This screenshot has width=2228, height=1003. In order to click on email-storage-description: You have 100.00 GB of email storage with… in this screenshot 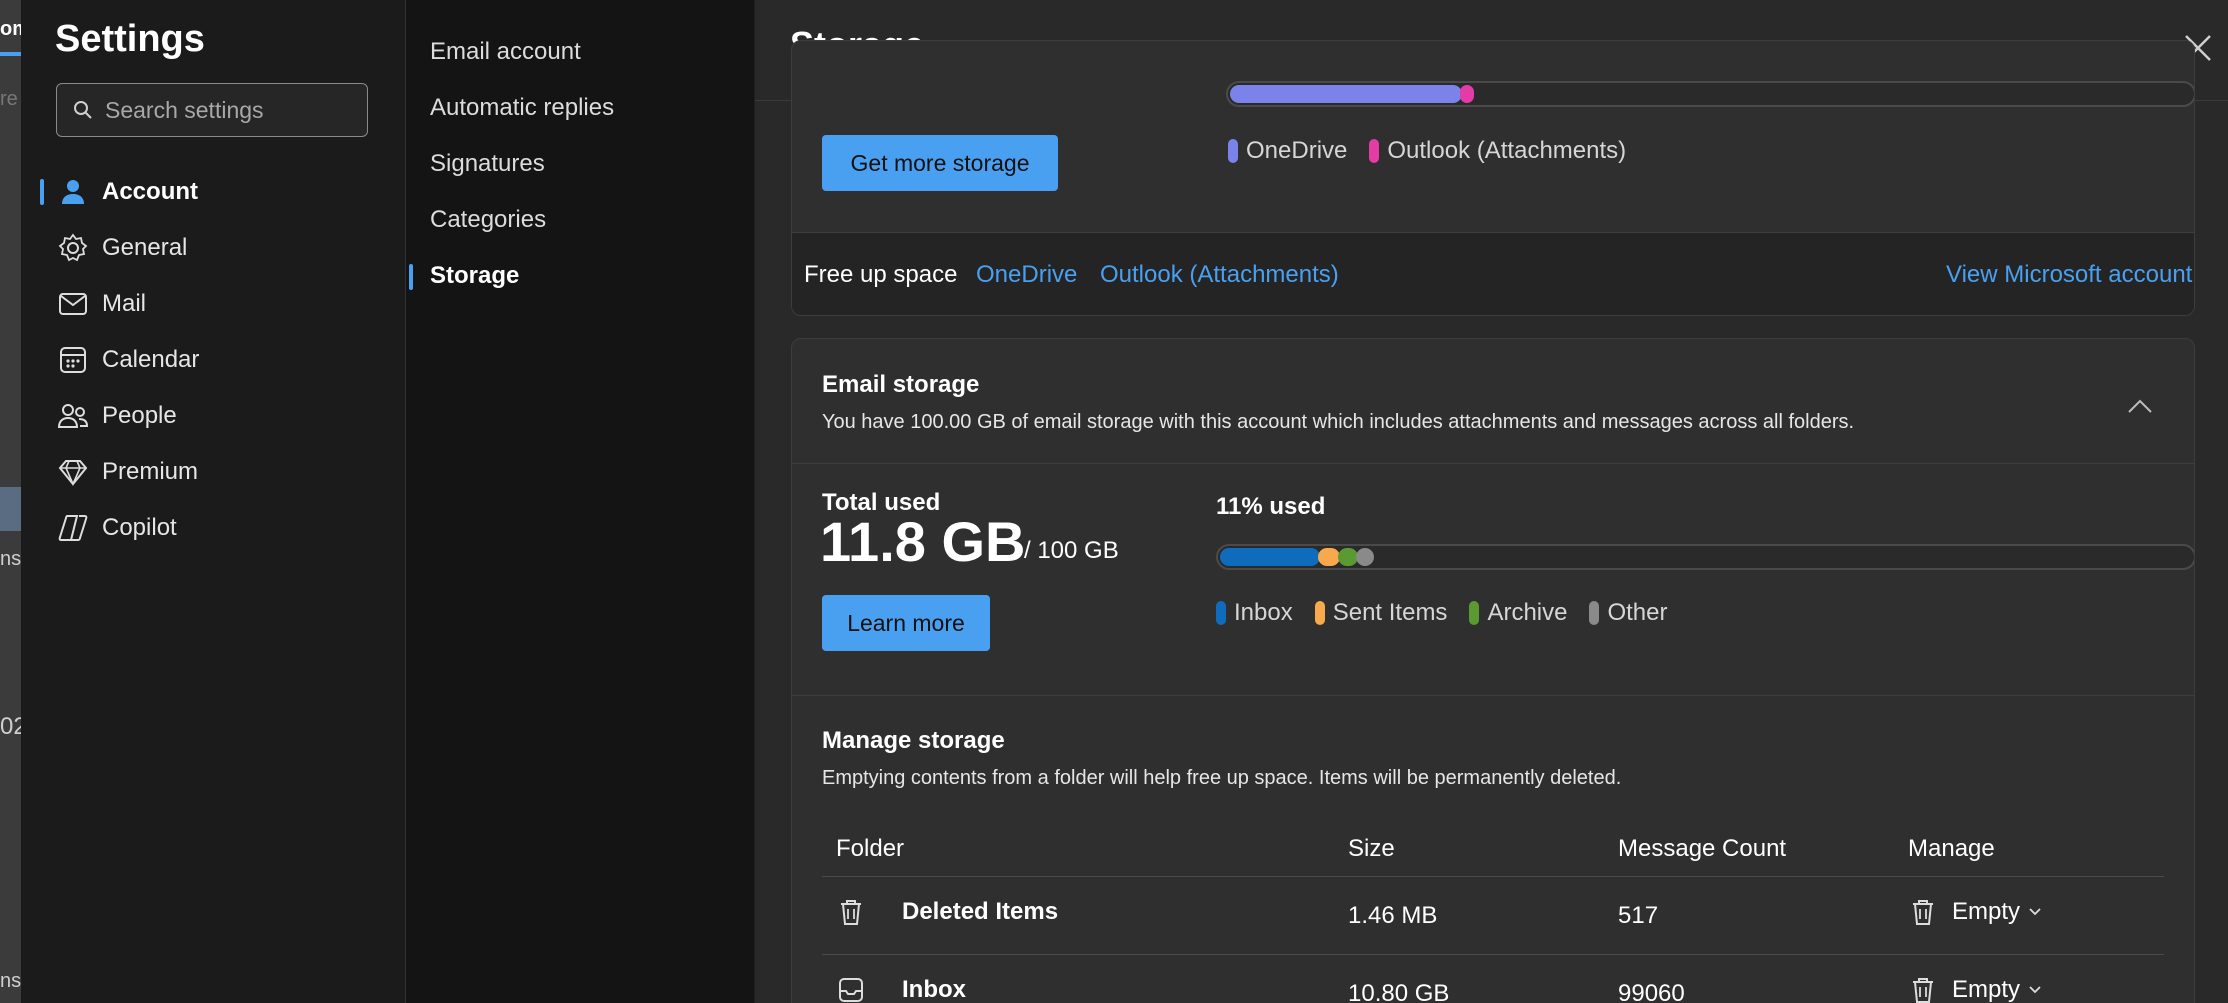, I will do `click(1338, 422)`.